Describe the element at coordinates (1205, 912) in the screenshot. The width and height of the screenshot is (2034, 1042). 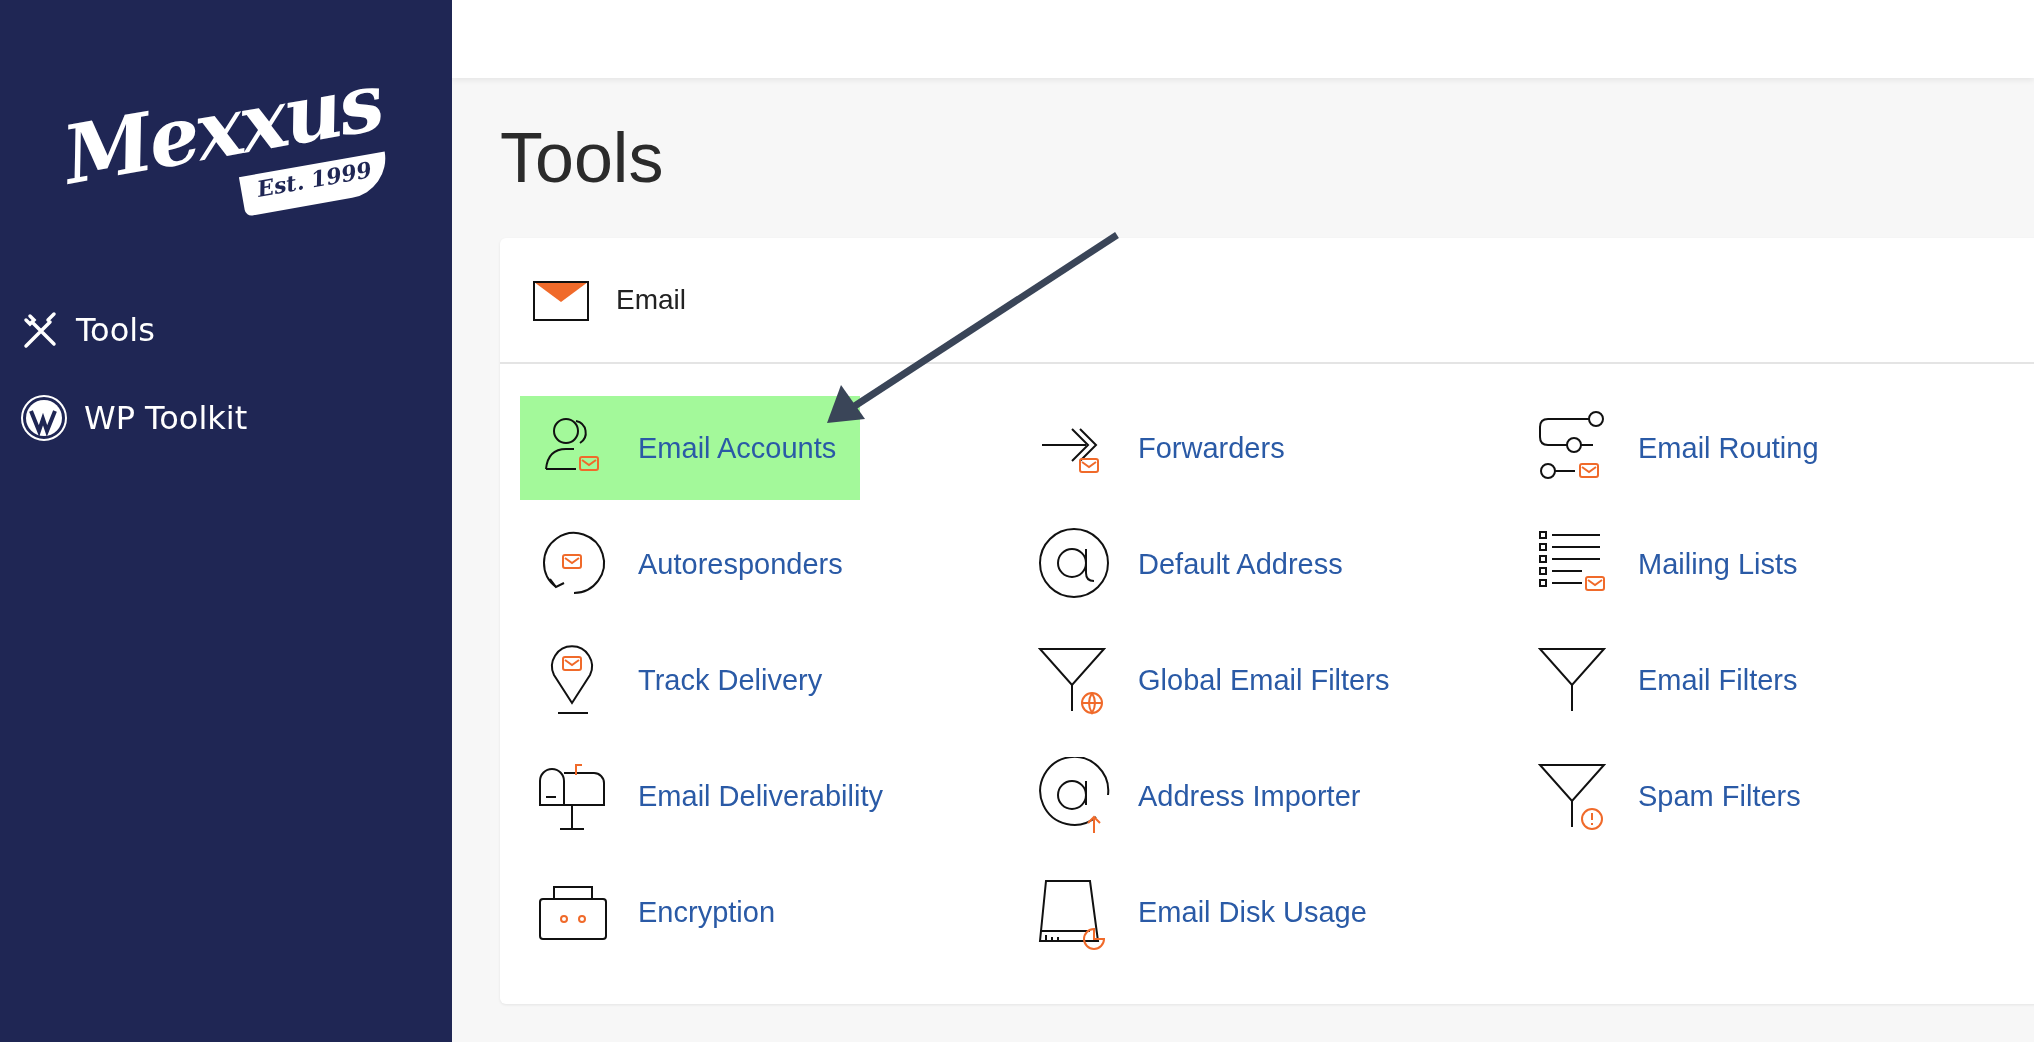
I see `tool-link: Email Disk Usage` at that location.